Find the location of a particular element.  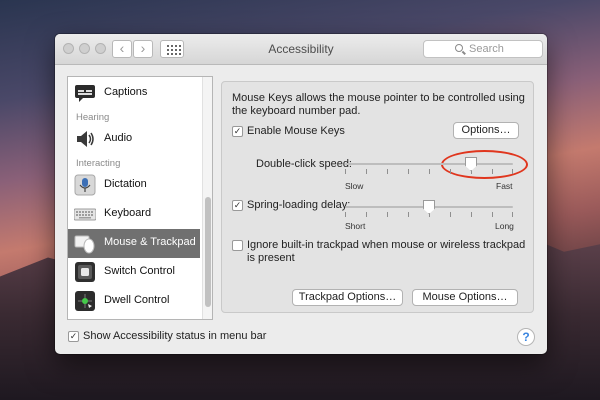

sidebar-item-switch-control: Switch Control is located at coordinates (134, 272).